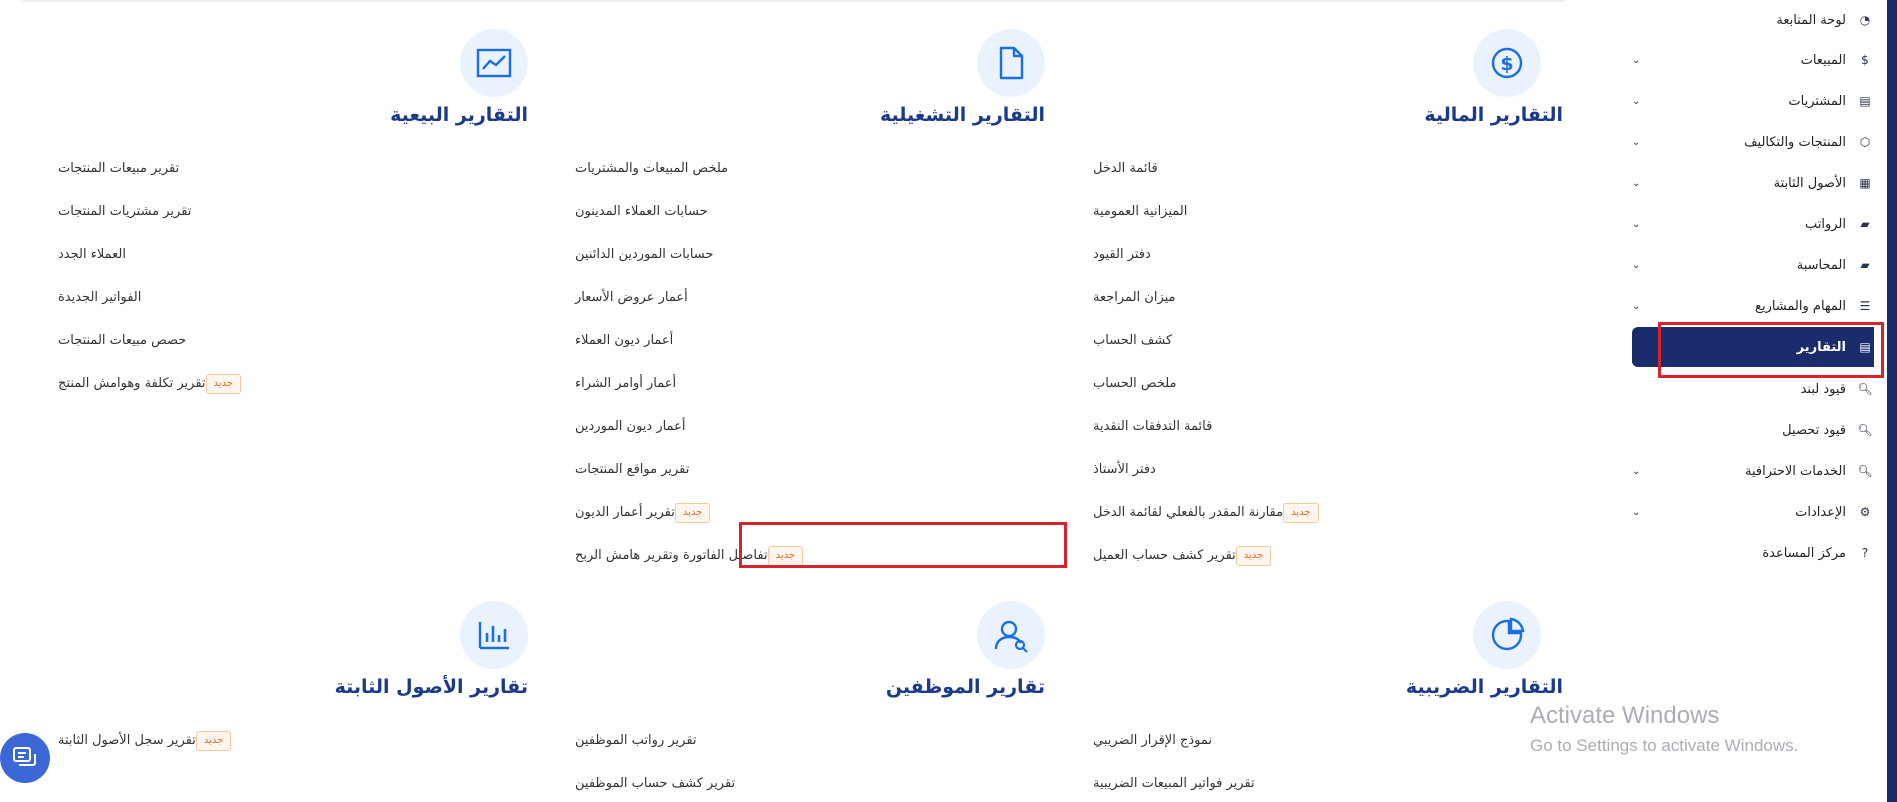 This screenshot has height=802, width=1897. Describe the element at coordinates (1820, 512) in the screenshot. I see `sidebar-item-label: الإعدادات` at that location.